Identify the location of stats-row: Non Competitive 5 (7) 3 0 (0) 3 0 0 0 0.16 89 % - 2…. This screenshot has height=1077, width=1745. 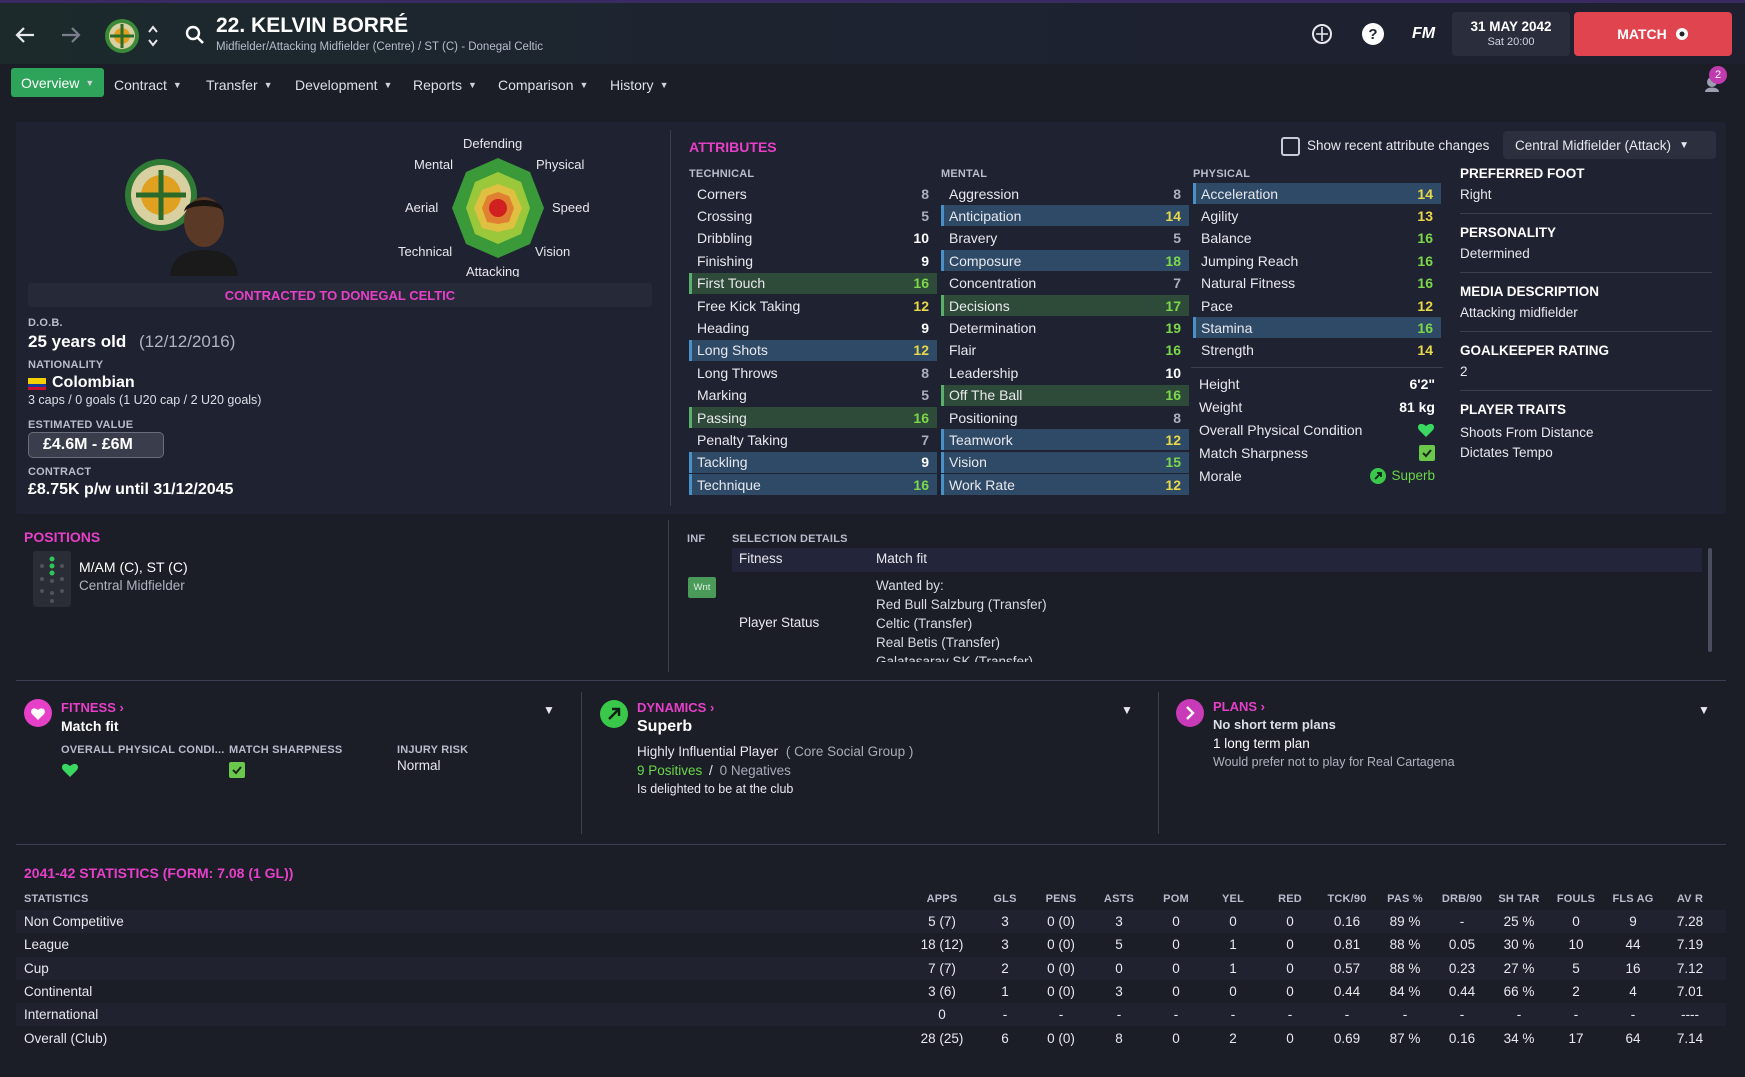
(871, 921).